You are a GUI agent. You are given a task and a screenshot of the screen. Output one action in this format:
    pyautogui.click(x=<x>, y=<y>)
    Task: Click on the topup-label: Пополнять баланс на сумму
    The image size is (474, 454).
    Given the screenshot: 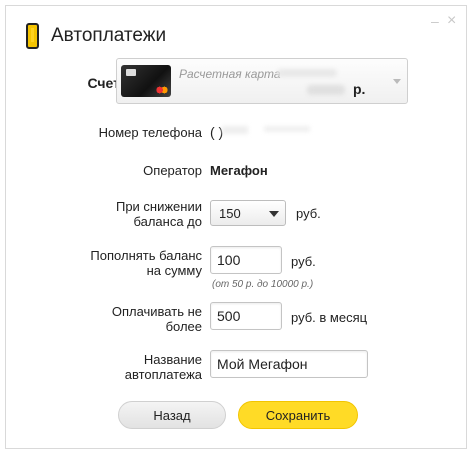 What is the action you would take?
    pyautogui.click(x=131, y=263)
    